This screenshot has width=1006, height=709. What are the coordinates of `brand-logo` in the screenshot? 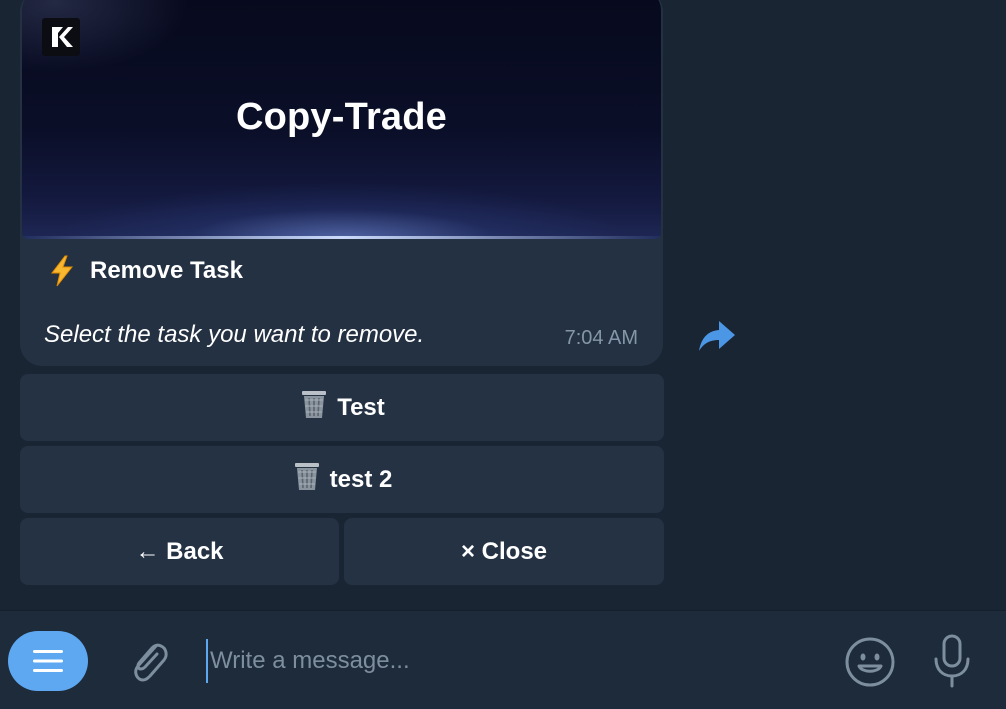 It's located at (61, 37).